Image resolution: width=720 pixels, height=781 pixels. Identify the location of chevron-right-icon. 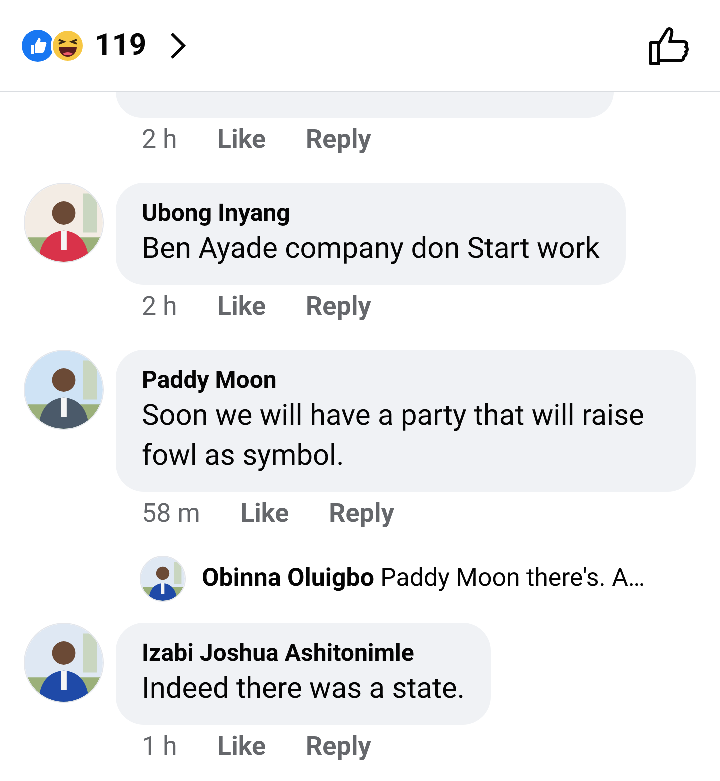
(177, 45).